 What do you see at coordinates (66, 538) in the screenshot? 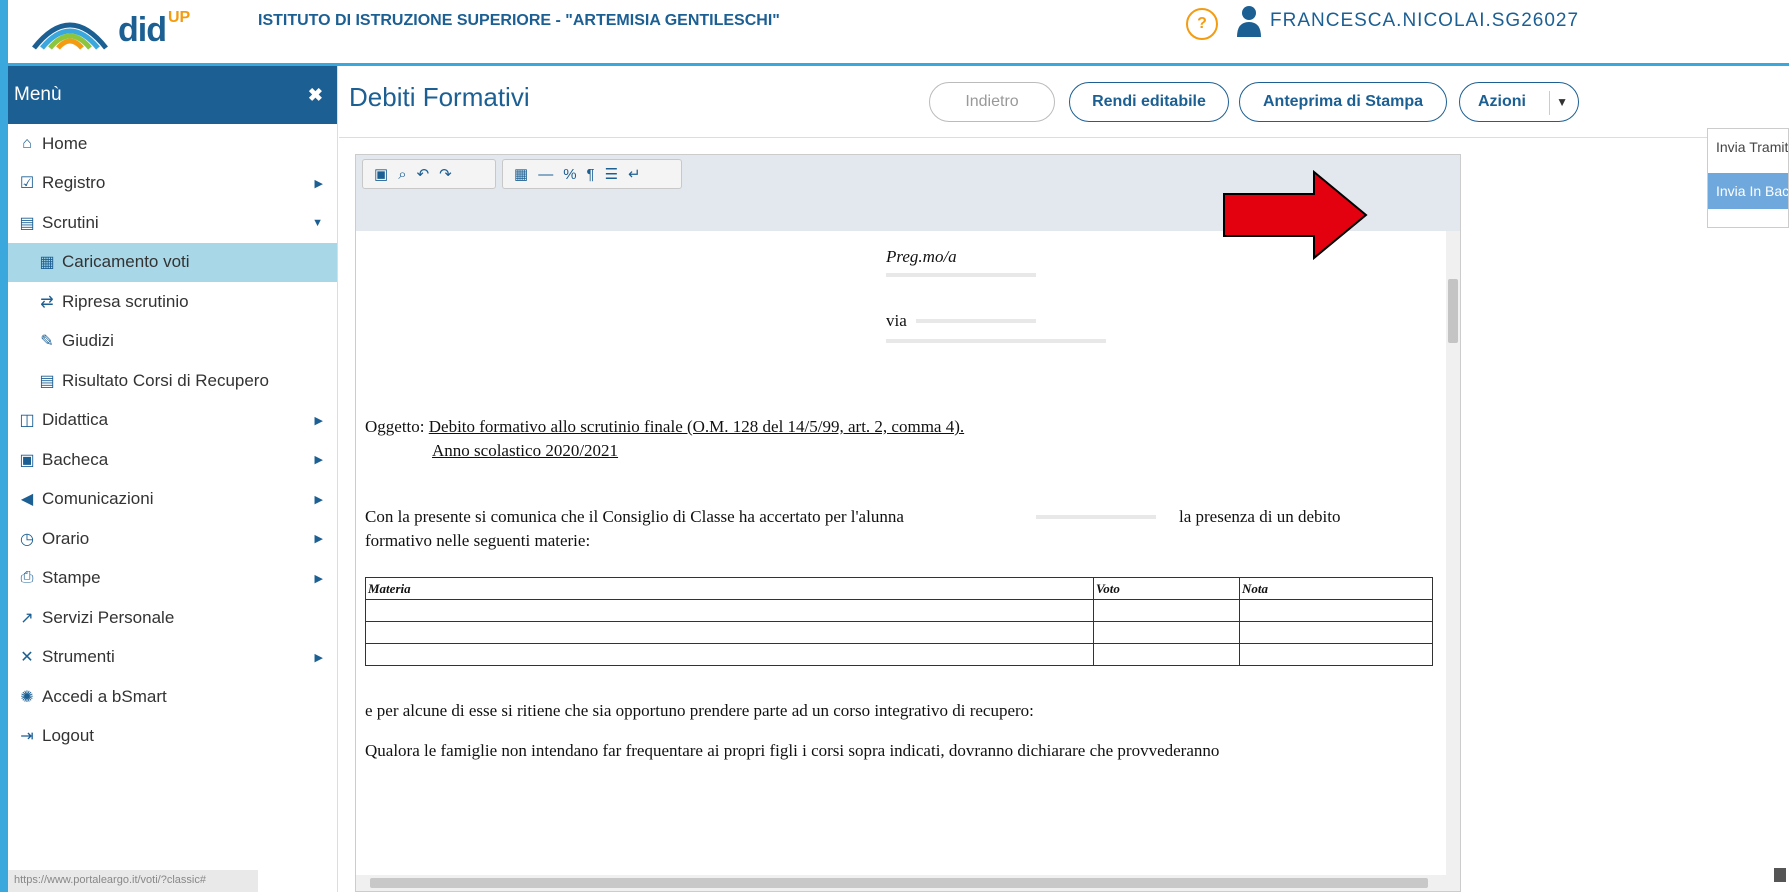
I see `sidebar-item-label: Orario` at bounding box center [66, 538].